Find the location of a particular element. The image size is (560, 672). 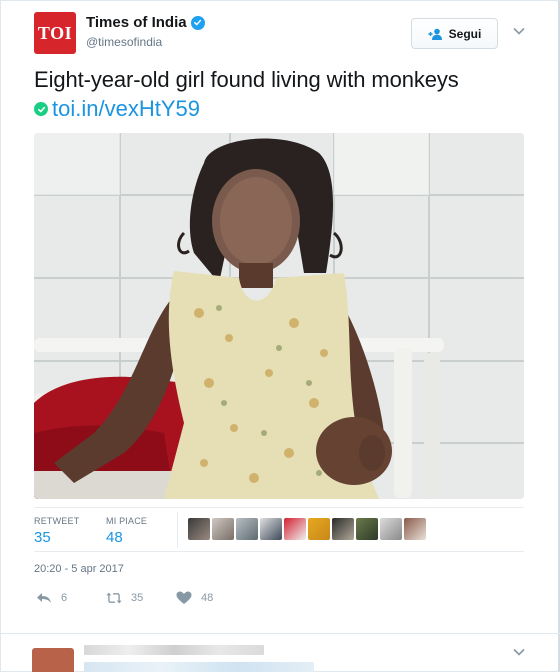

retweet-stat: RETWEET 35 is located at coordinates (56, 531).